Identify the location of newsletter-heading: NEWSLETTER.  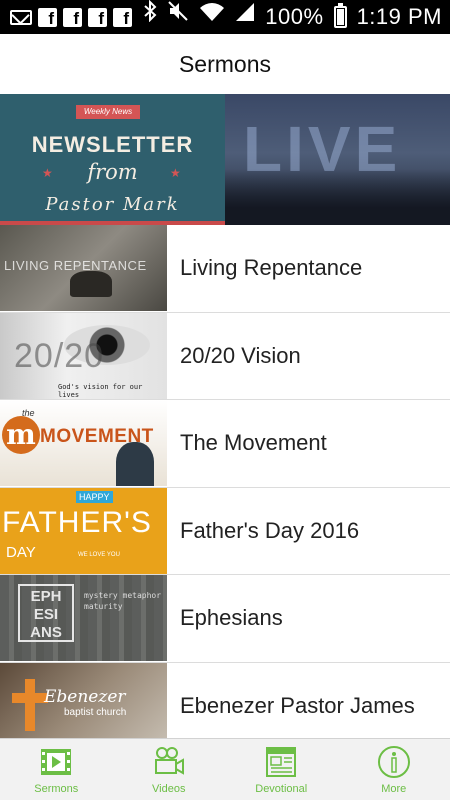
(112, 144).